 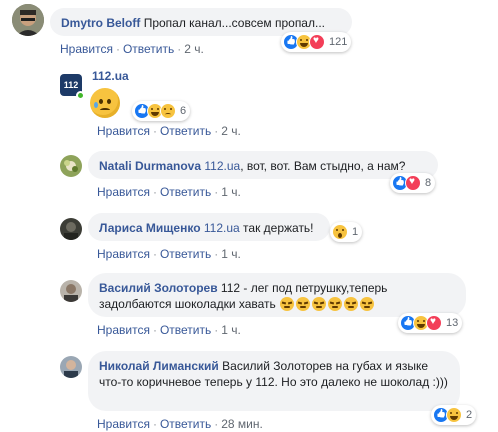 I want to click on comment-text: , вот, вот. Вам стыдно, а нам?, so click(x=323, y=166).